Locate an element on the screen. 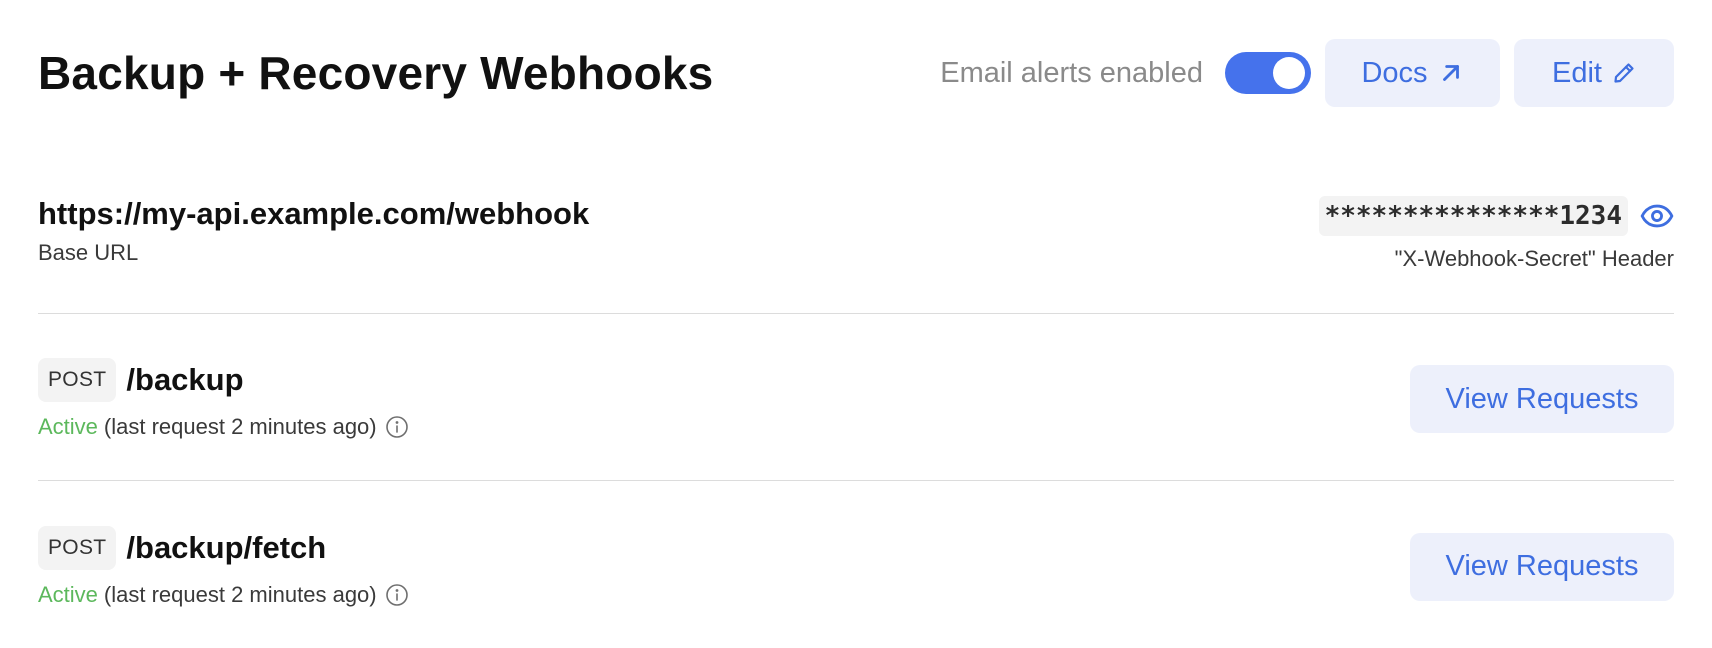 The height and width of the screenshot is (648, 1712). docs-button-label: Docs is located at coordinates (1394, 72).